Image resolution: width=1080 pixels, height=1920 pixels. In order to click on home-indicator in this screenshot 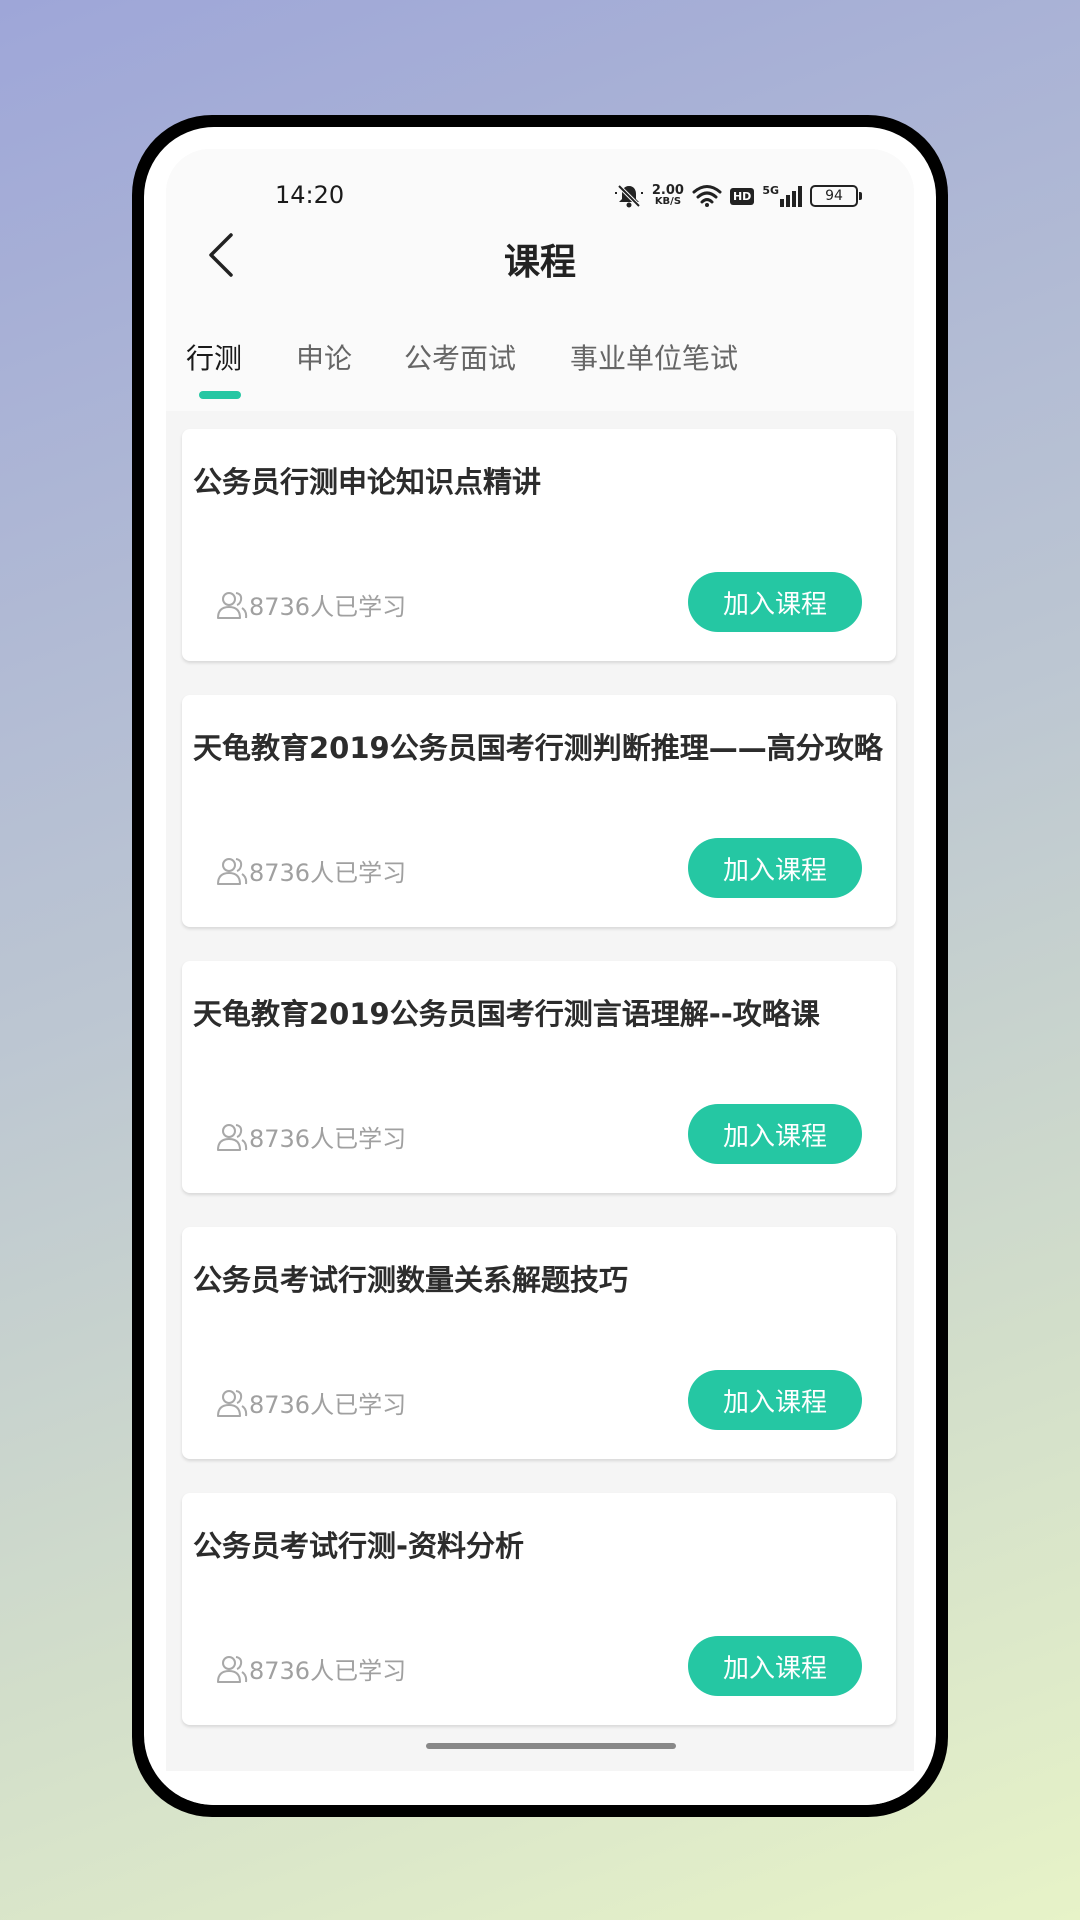, I will do `click(551, 1746)`.